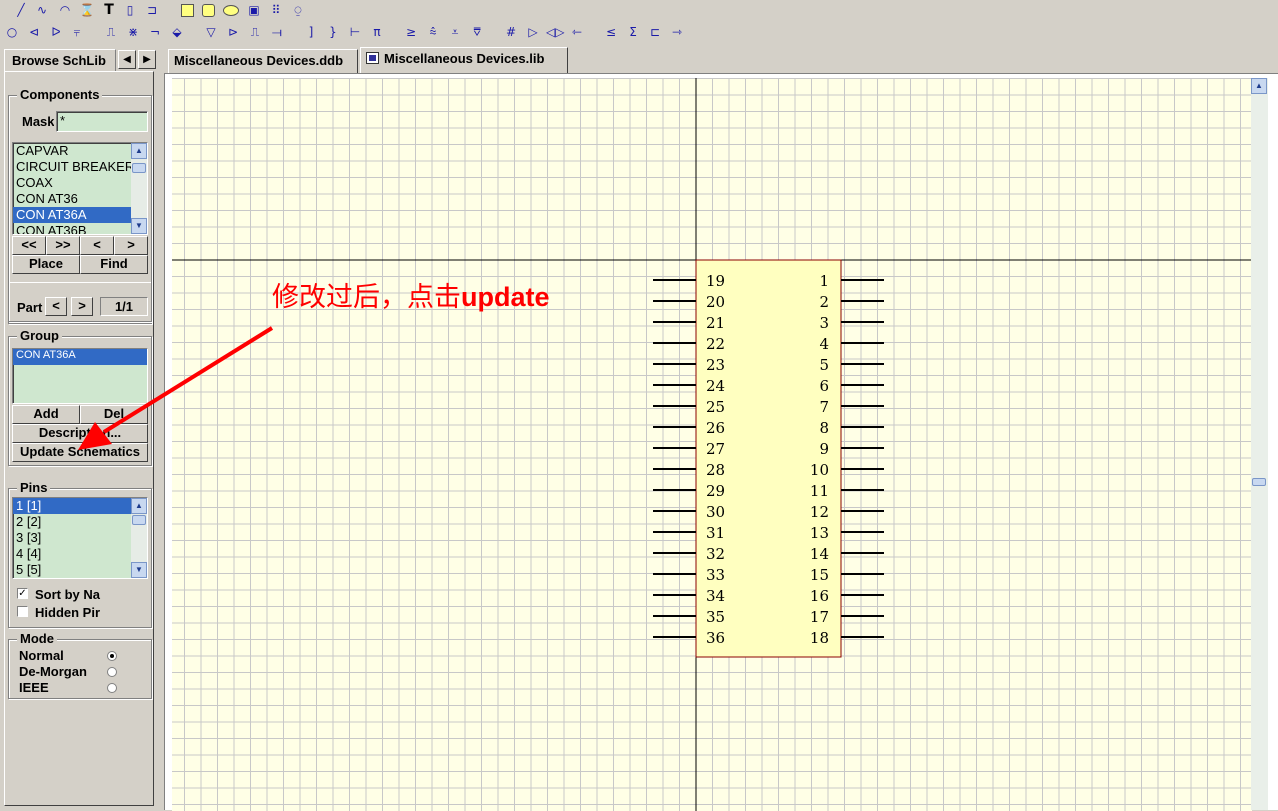 The height and width of the screenshot is (811, 1278). Describe the element at coordinates (715, 638) in the screenshot. I see `pin-number-label: 36` at that location.